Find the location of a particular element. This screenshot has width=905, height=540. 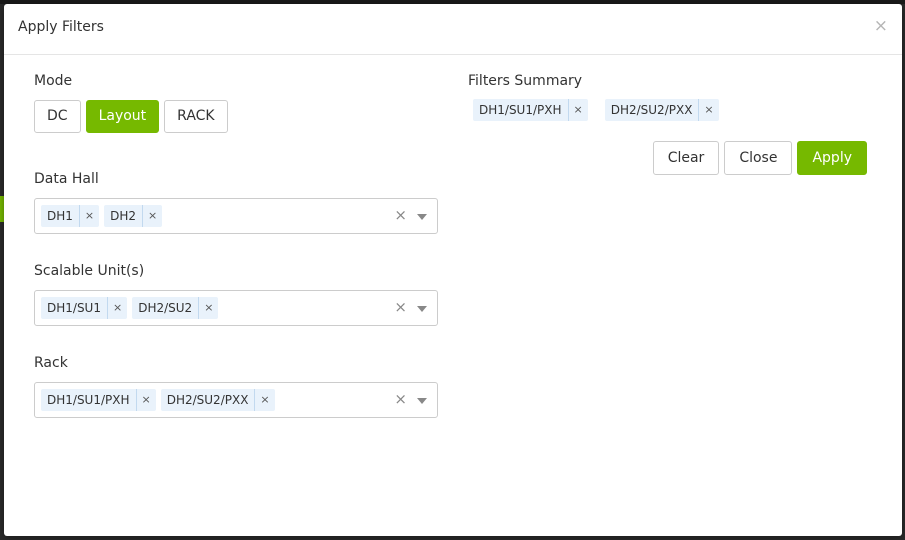

mode-layout-button: Layout is located at coordinates (122, 116).